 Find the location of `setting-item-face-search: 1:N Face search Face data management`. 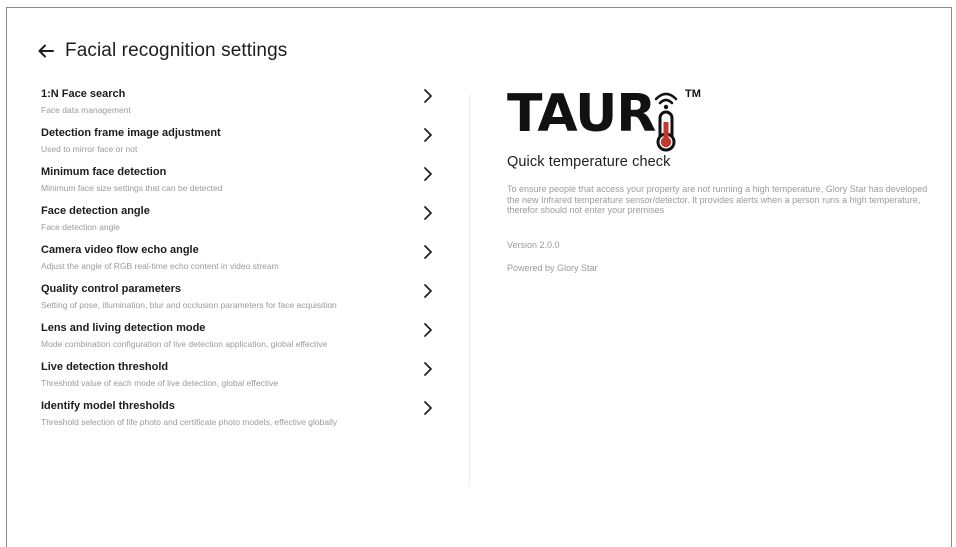

setting-item-face-search: 1:N Face search Face data management is located at coordinates (241, 103).